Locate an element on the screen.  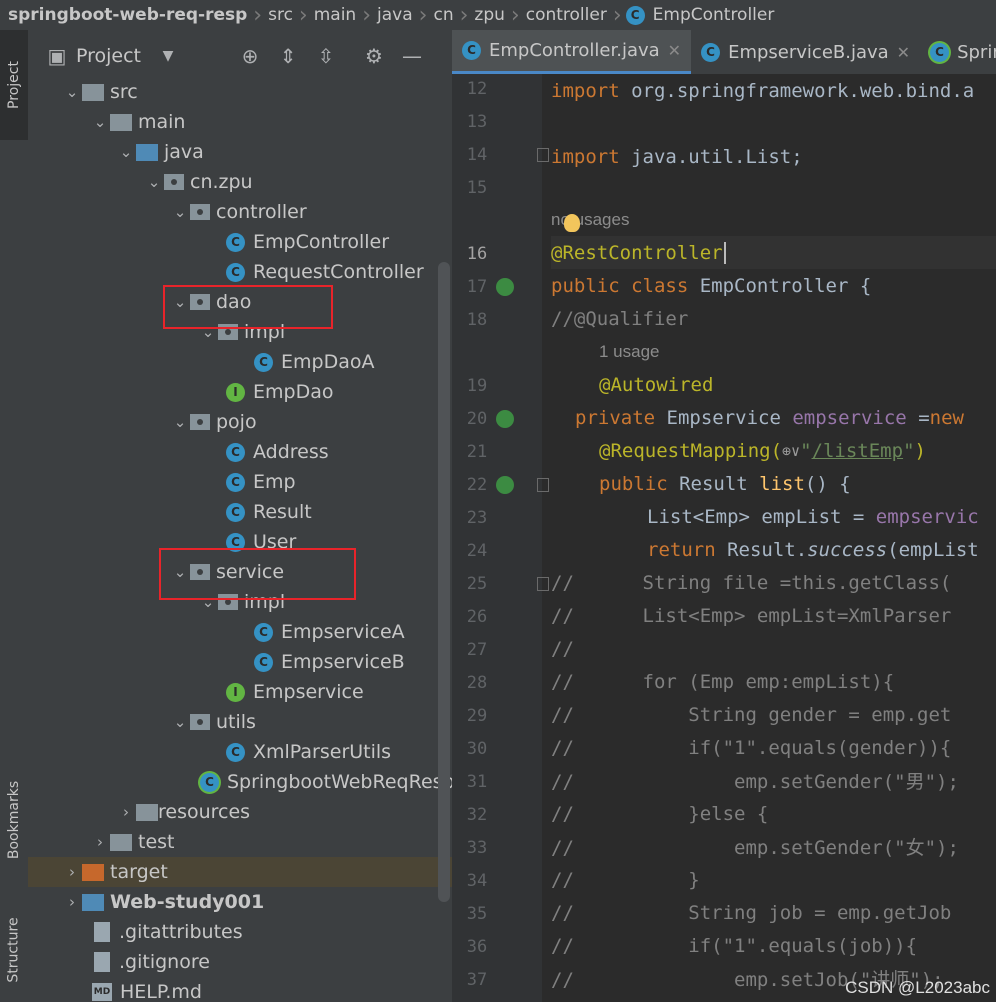
minimize-icon: — is located at coordinates (412, 56).